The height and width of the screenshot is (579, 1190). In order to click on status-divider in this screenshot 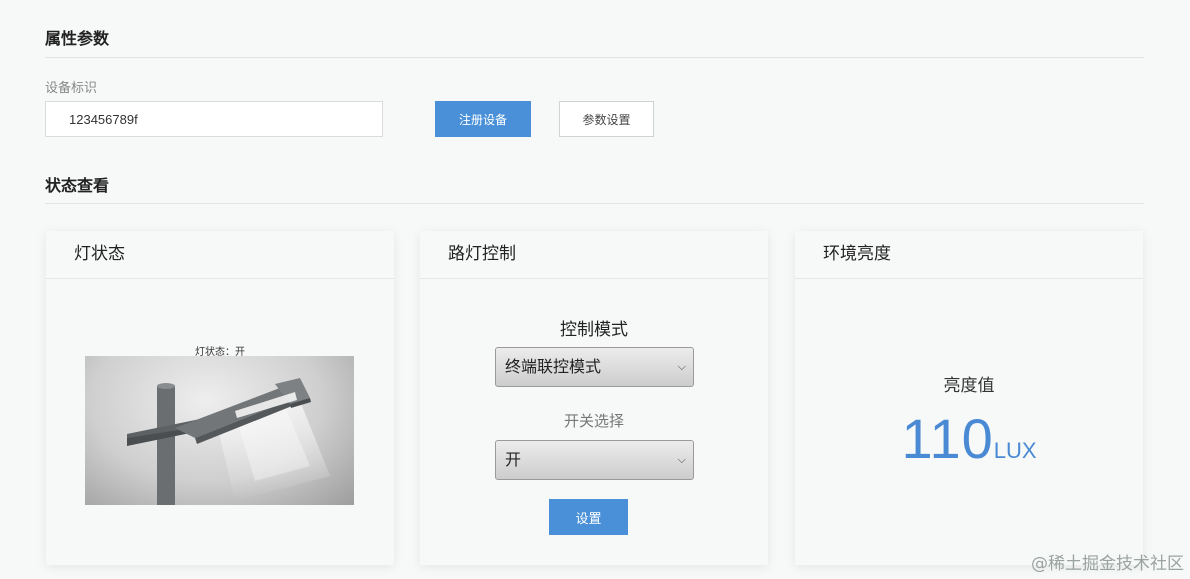, I will do `click(594, 203)`.